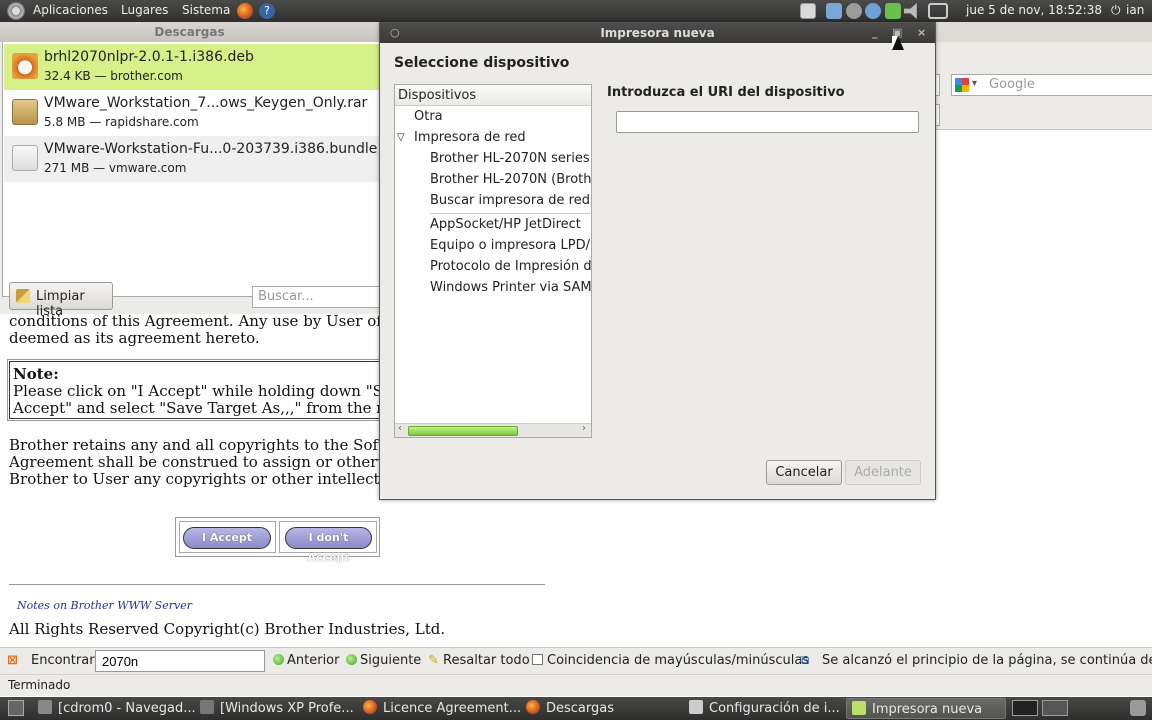  What do you see at coordinates (493, 288) in the screenshot?
I see `tree-item-samba: Windows Printer via SAMBA` at bounding box center [493, 288].